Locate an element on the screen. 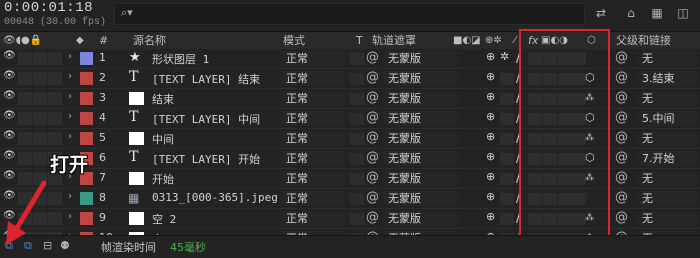 This screenshot has height=258, width=700. parent-link-header: 父级和链接 is located at coordinates (643, 40).